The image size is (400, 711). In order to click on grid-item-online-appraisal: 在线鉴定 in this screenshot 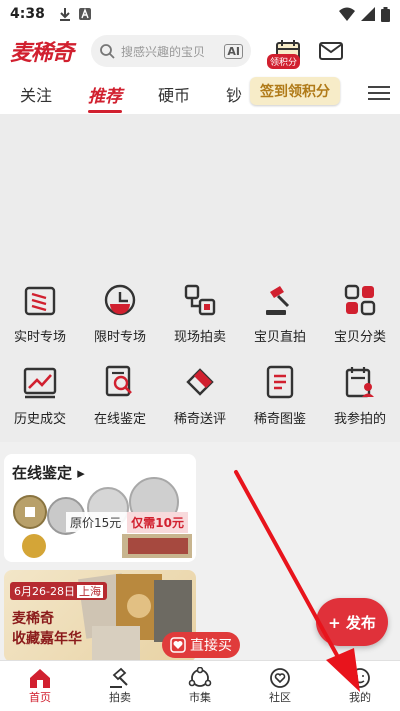, I will do `click(120, 393)`.